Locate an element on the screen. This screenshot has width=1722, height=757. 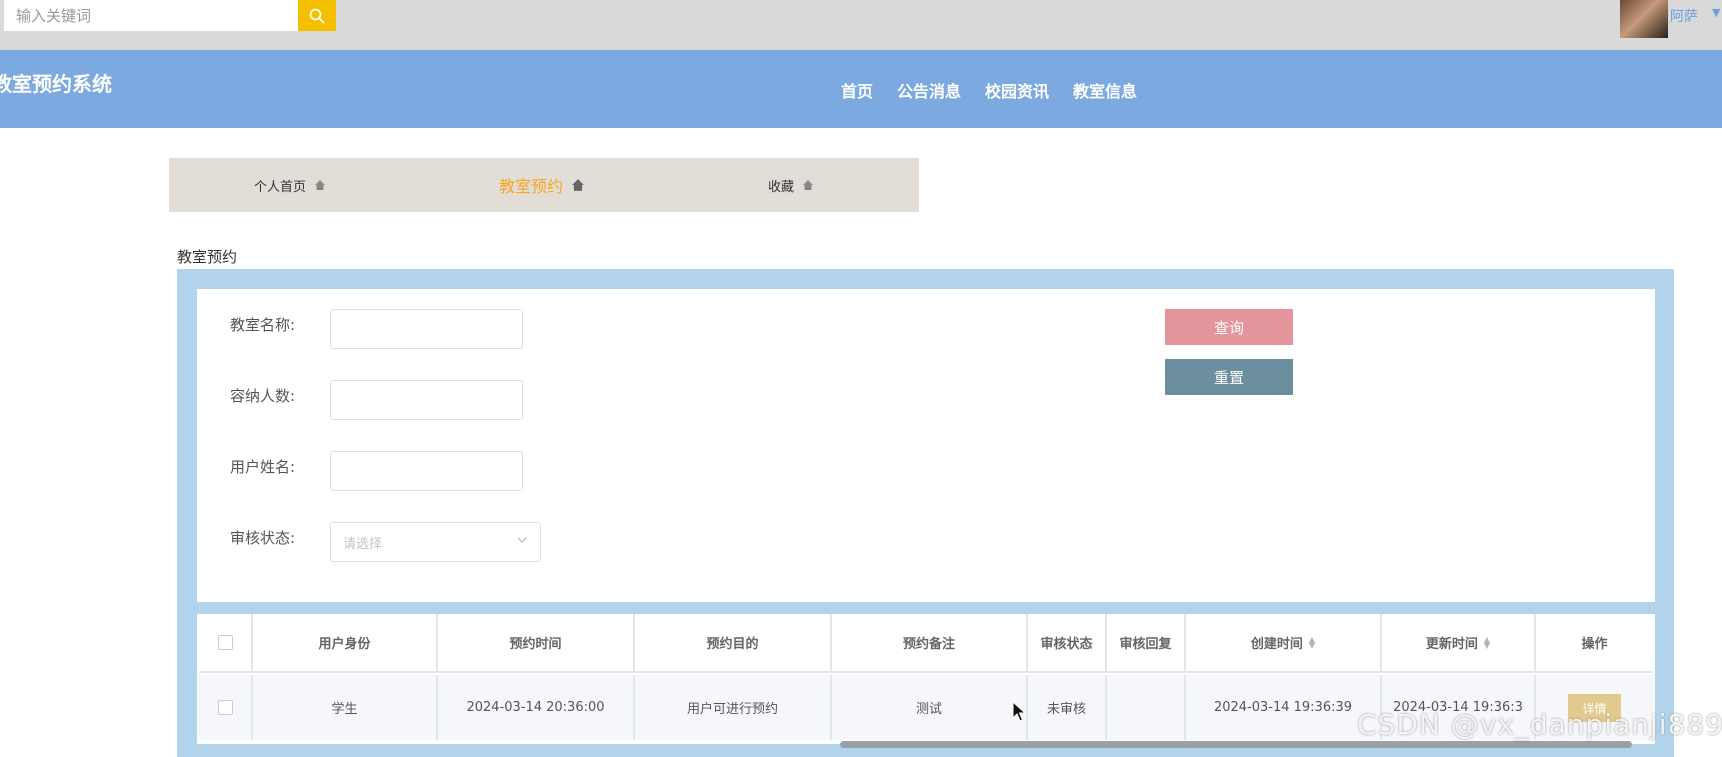
horizontal-scrollbar is located at coordinates (1236, 744).